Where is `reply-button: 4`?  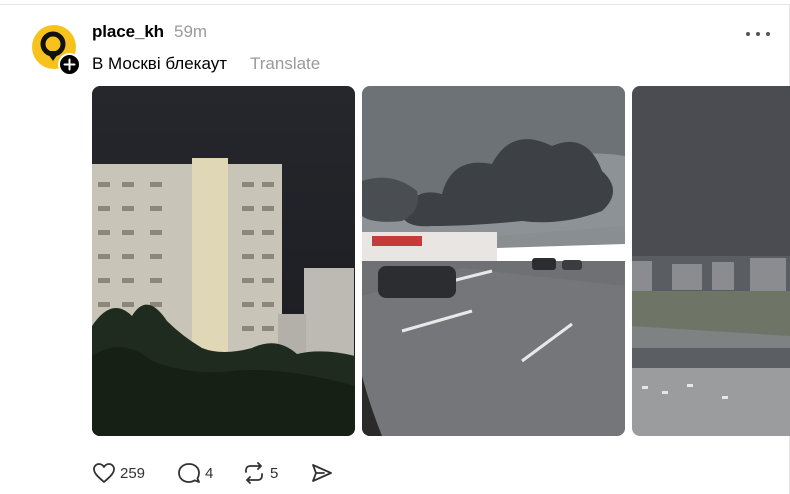 reply-button: 4 is located at coordinates (197, 473).